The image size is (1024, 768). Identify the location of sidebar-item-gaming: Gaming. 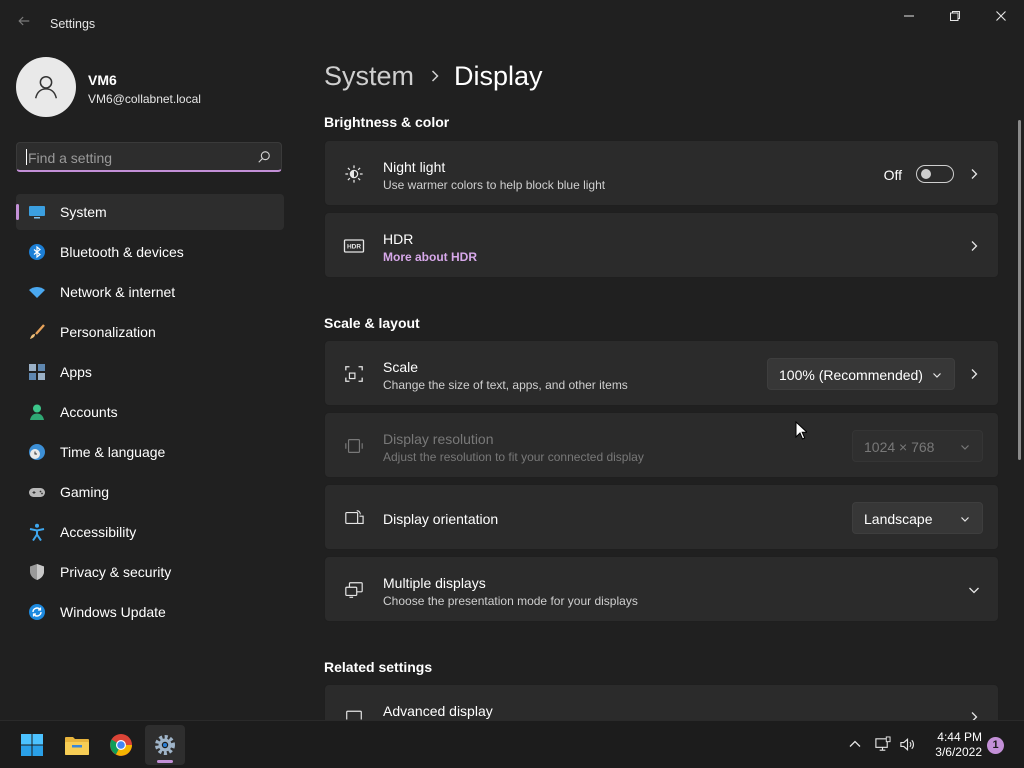
(150, 492).